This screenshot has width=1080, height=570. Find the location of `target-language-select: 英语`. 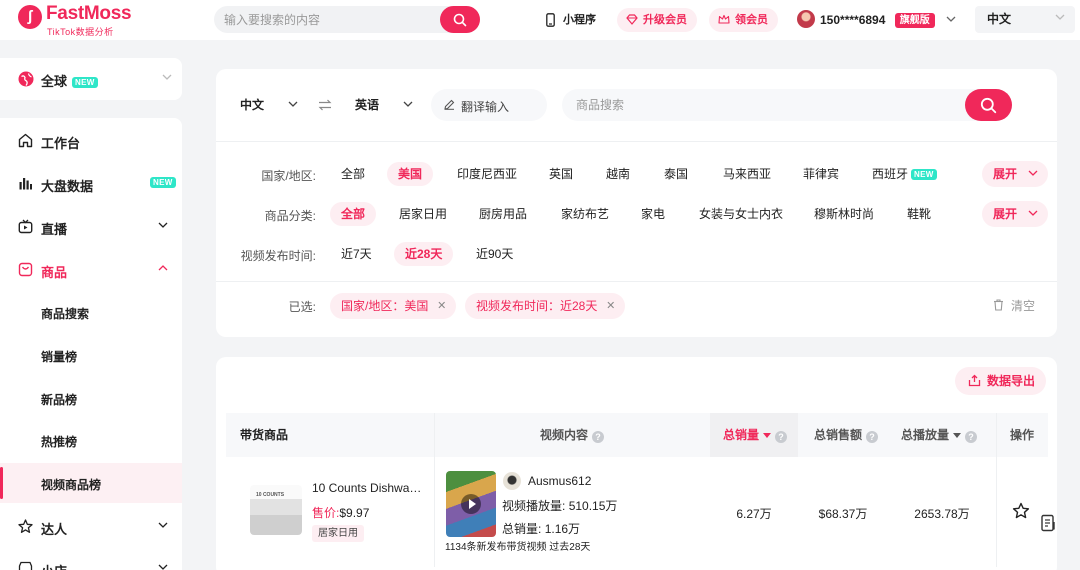

target-language-select: 英语 is located at coordinates (386, 105).